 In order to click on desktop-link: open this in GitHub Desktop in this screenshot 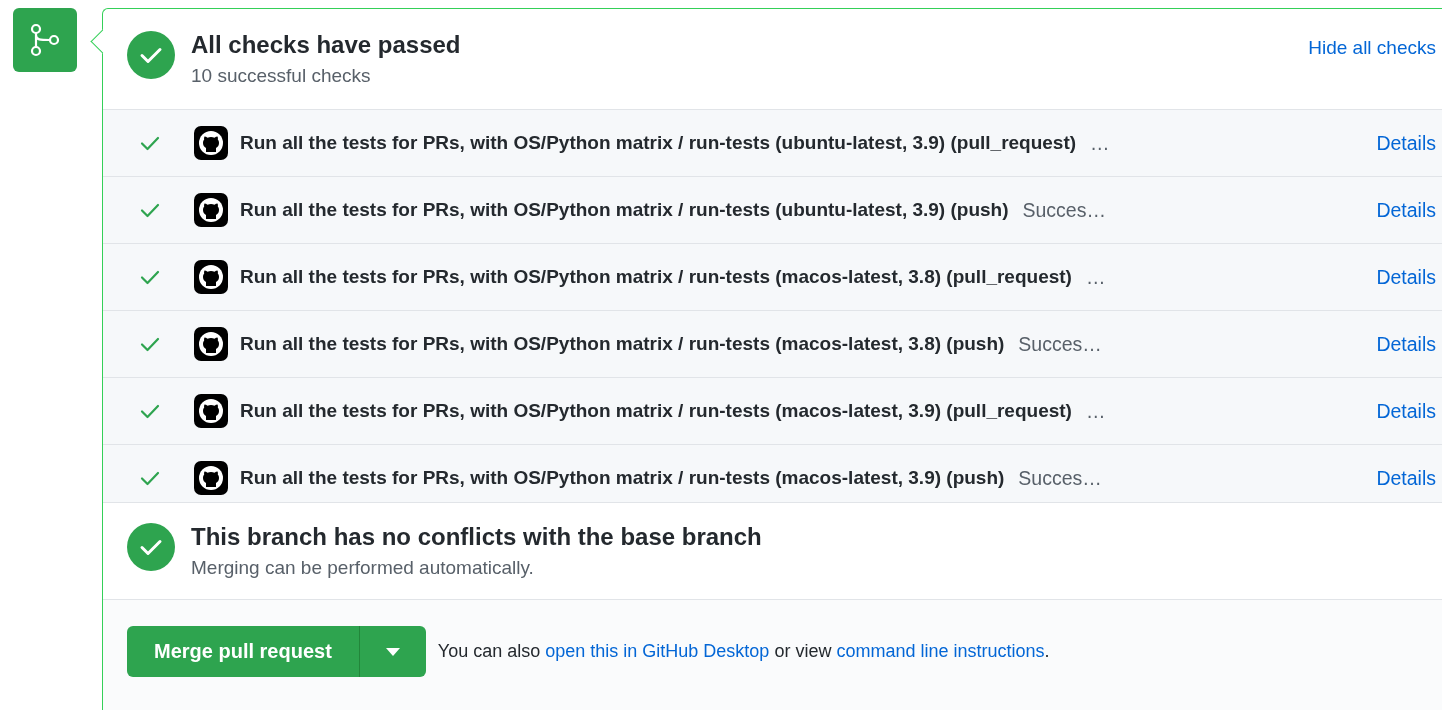, I will do `click(657, 651)`.